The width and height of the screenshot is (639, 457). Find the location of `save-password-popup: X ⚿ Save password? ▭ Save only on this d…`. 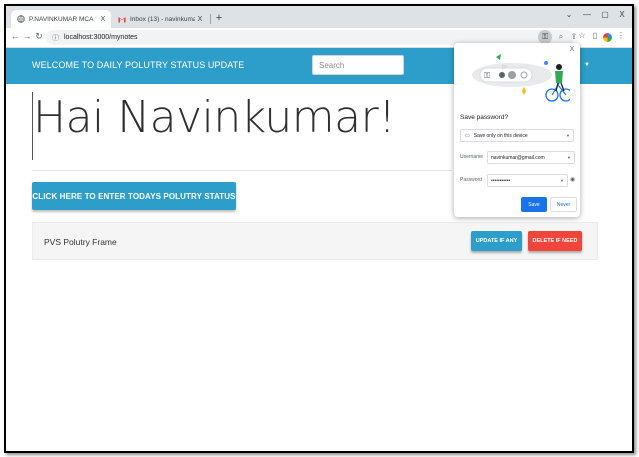

save-password-popup: X ⚿ Save password? ▭ Save only on this d… is located at coordinates (517, 130).